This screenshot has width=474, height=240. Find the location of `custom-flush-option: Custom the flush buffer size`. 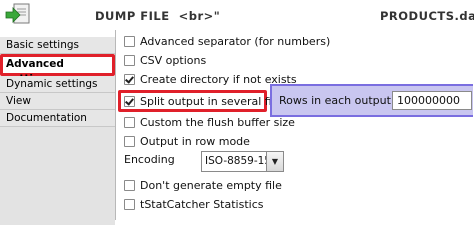

custom-flush-option: Custom the flush buffer size is located at coordinates (209, 122).